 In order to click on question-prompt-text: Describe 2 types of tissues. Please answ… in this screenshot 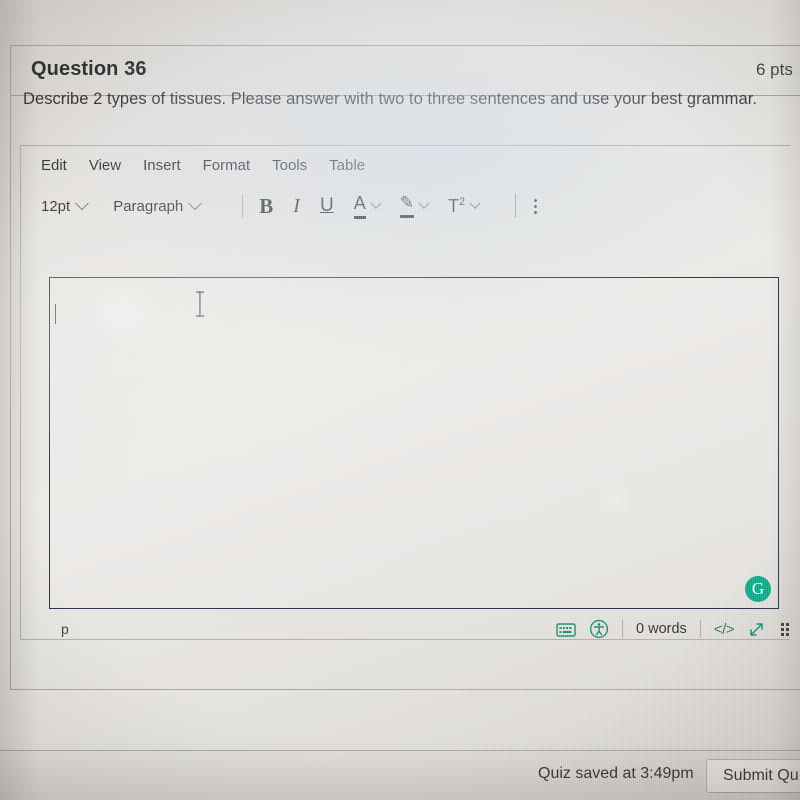, I will do `click(390, 99)`.